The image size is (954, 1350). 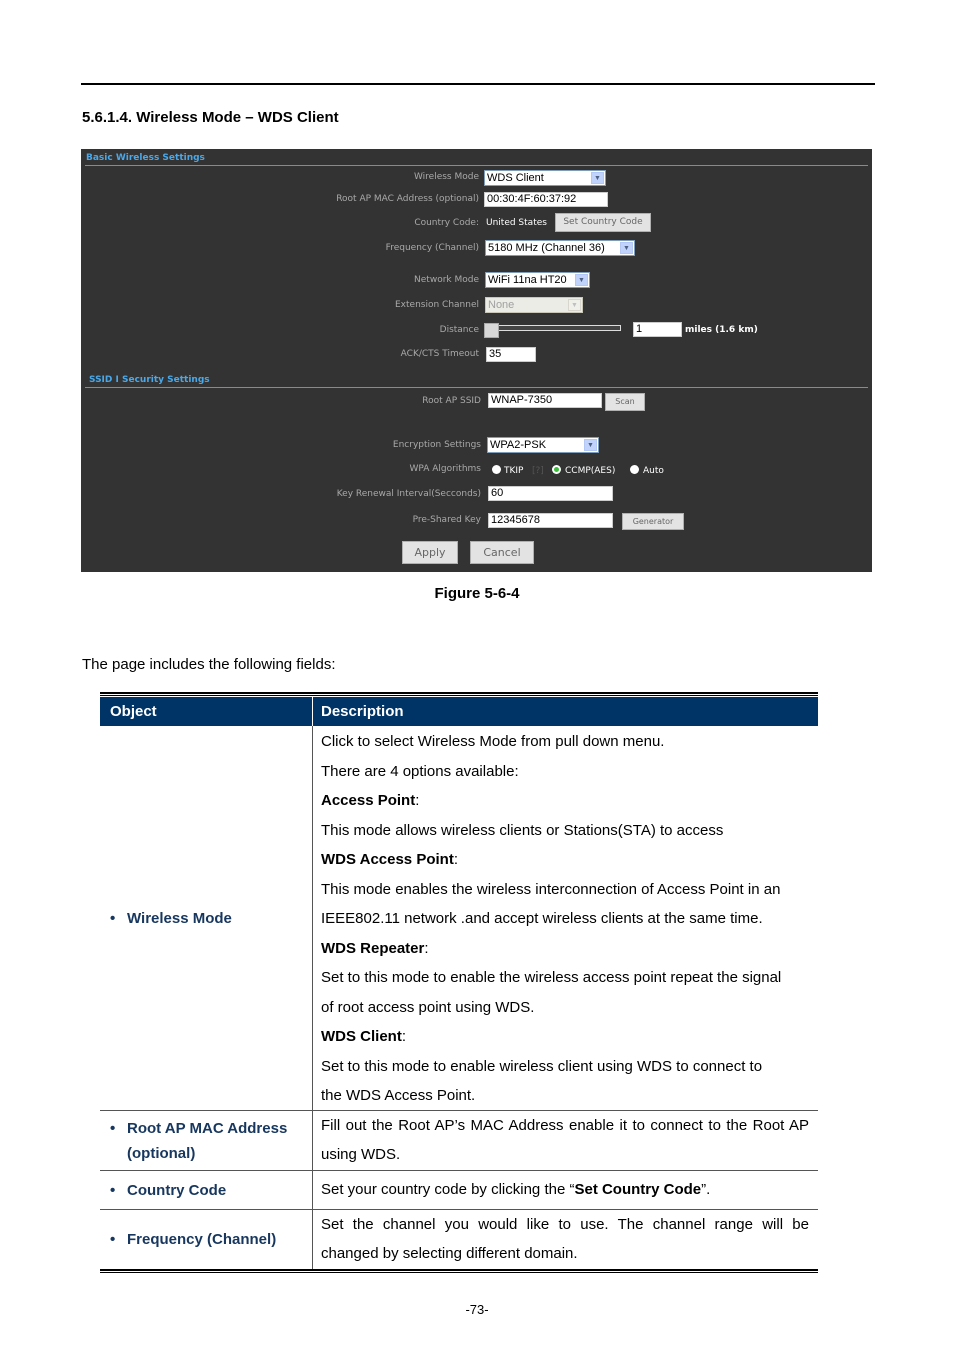 I want to click on description-line: WDS Client:, so click(x=364, y=1036).